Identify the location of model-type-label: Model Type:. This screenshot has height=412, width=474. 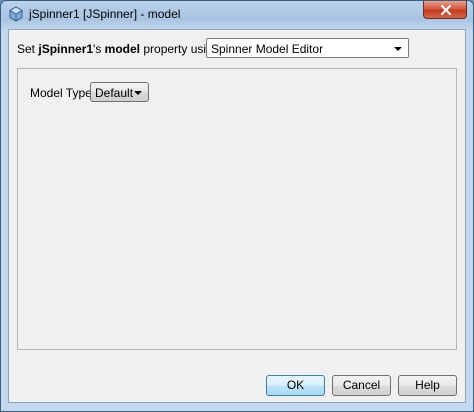
(63, 93).